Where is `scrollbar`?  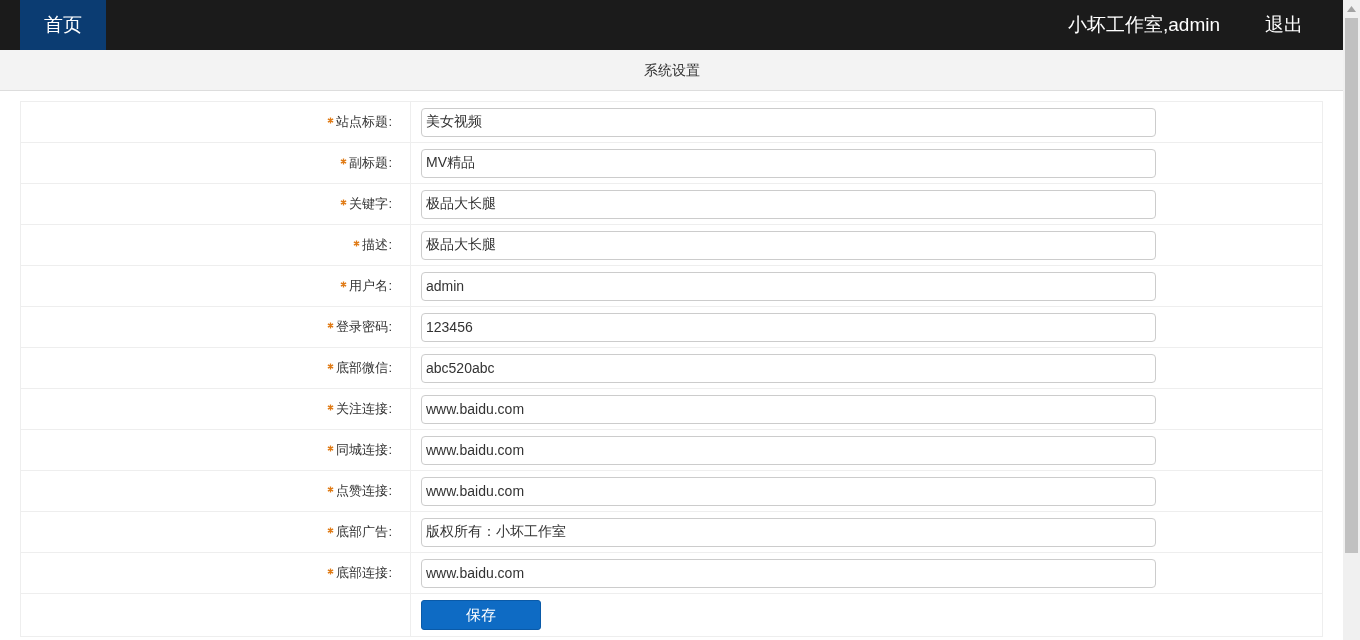 scrollbar is located at coordinates (1351, 320).